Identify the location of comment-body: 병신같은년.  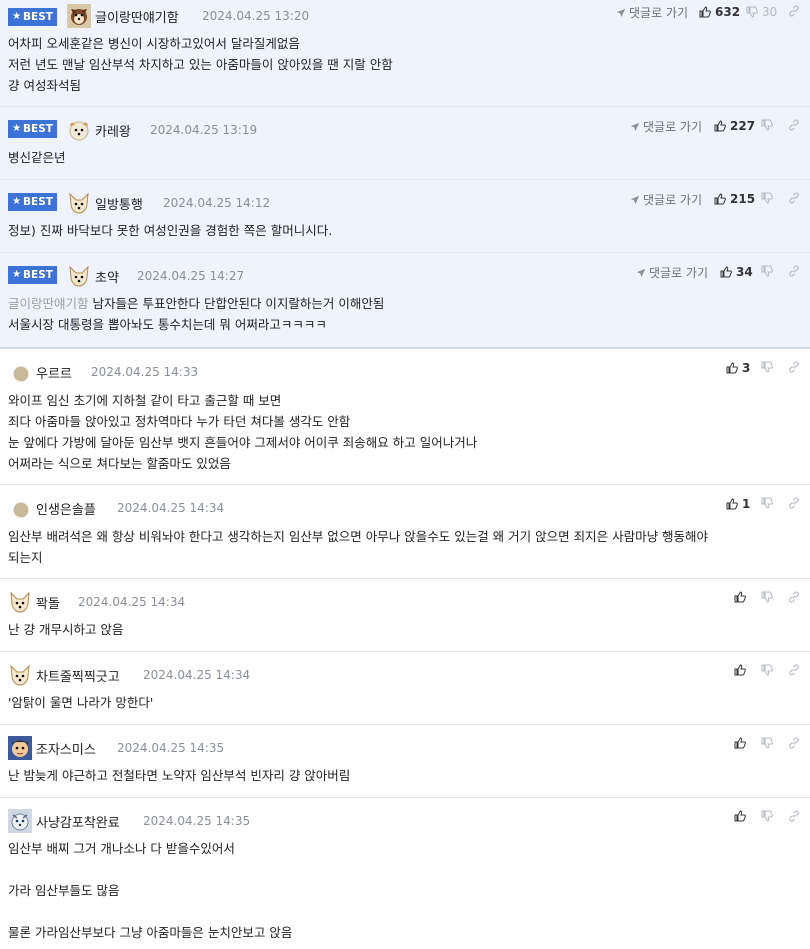
(37, 157).